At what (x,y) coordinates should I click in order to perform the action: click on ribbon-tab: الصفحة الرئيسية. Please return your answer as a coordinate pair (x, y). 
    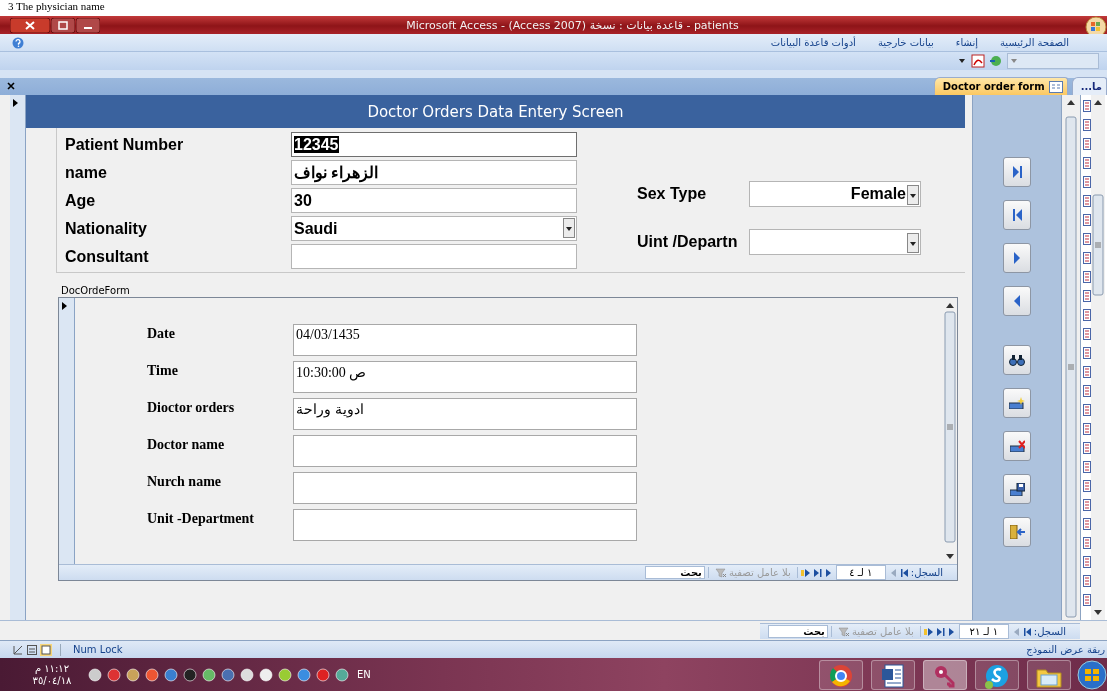
    Looking at the image, I should click on (1034, 42).